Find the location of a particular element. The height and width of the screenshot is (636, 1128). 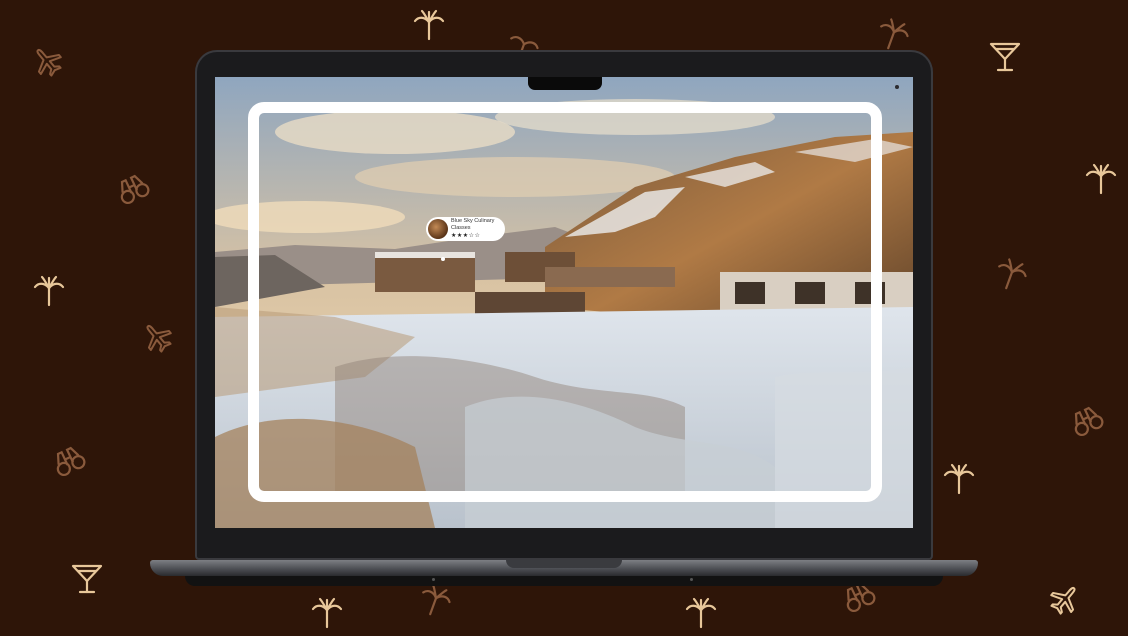

hotspot-marker is located at coordinates (443, 259).